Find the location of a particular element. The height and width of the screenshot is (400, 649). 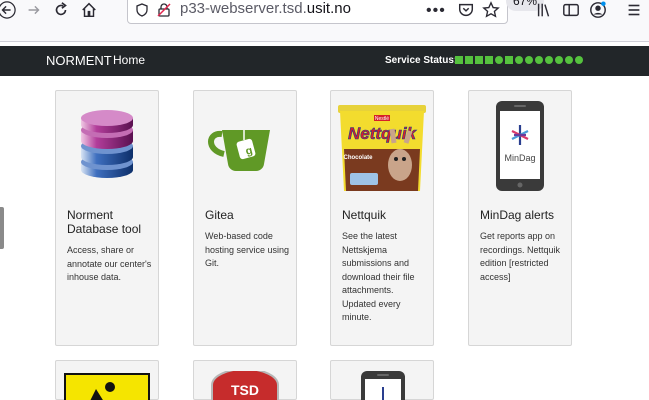

card-title: Nettquik is located at coordinates (385, 215).